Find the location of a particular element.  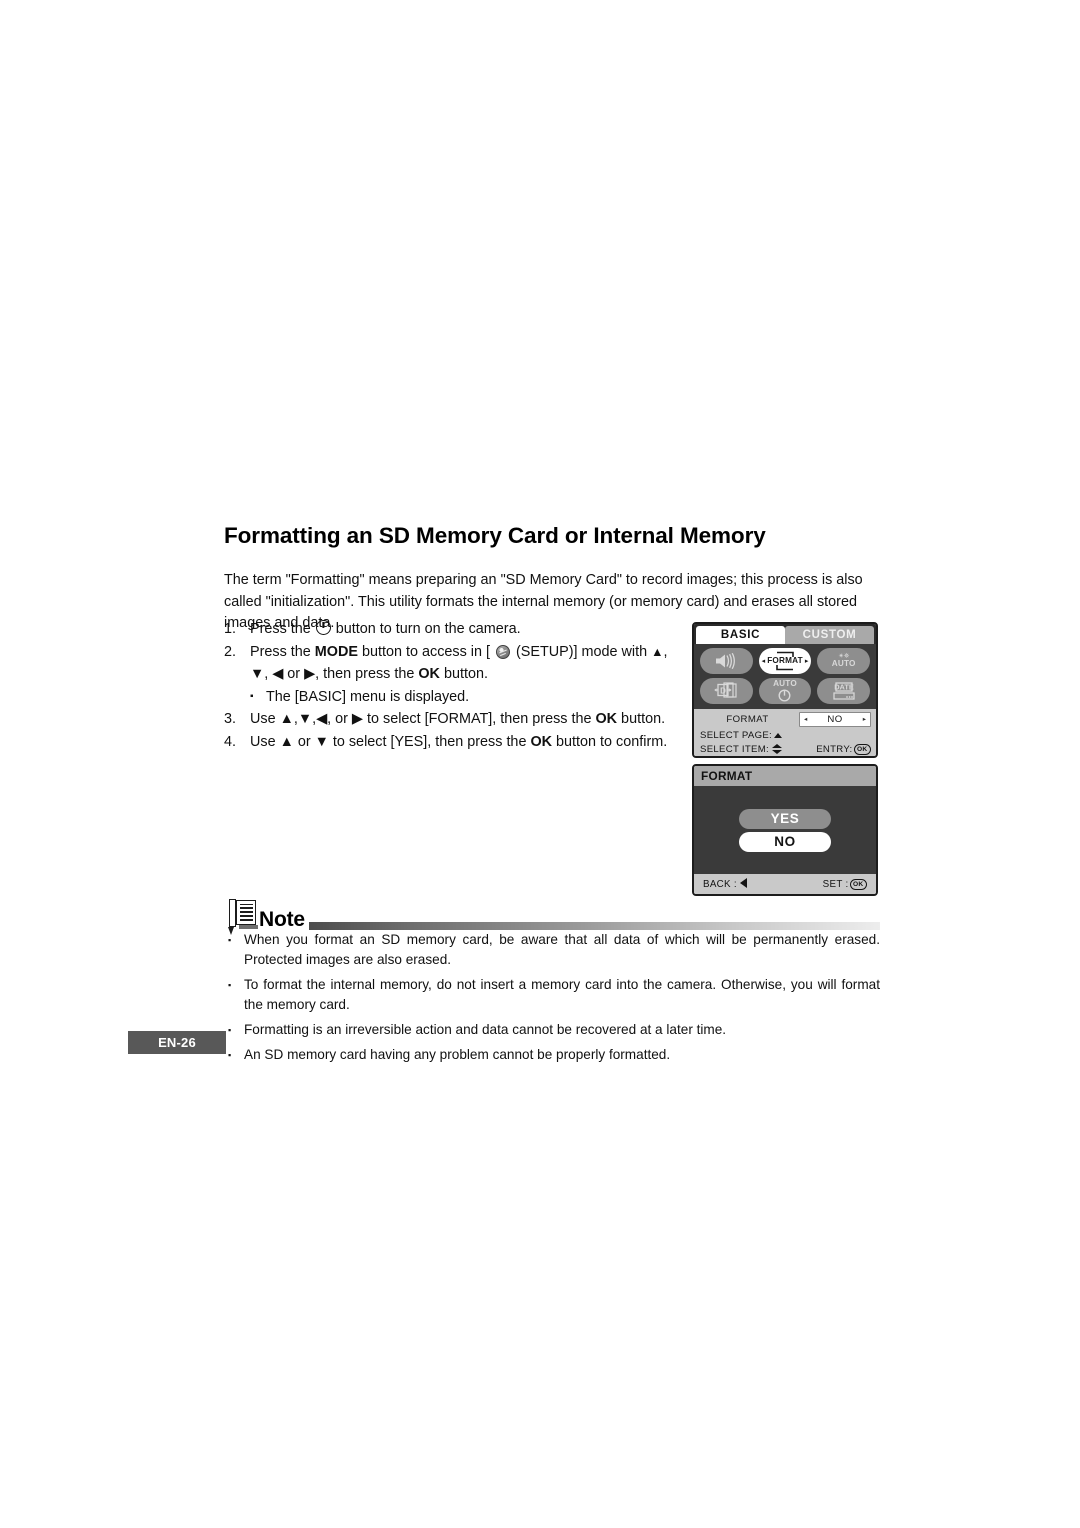

lcd-tab-bar: BASIC CUSTOM is located at coordinates (785, 634).